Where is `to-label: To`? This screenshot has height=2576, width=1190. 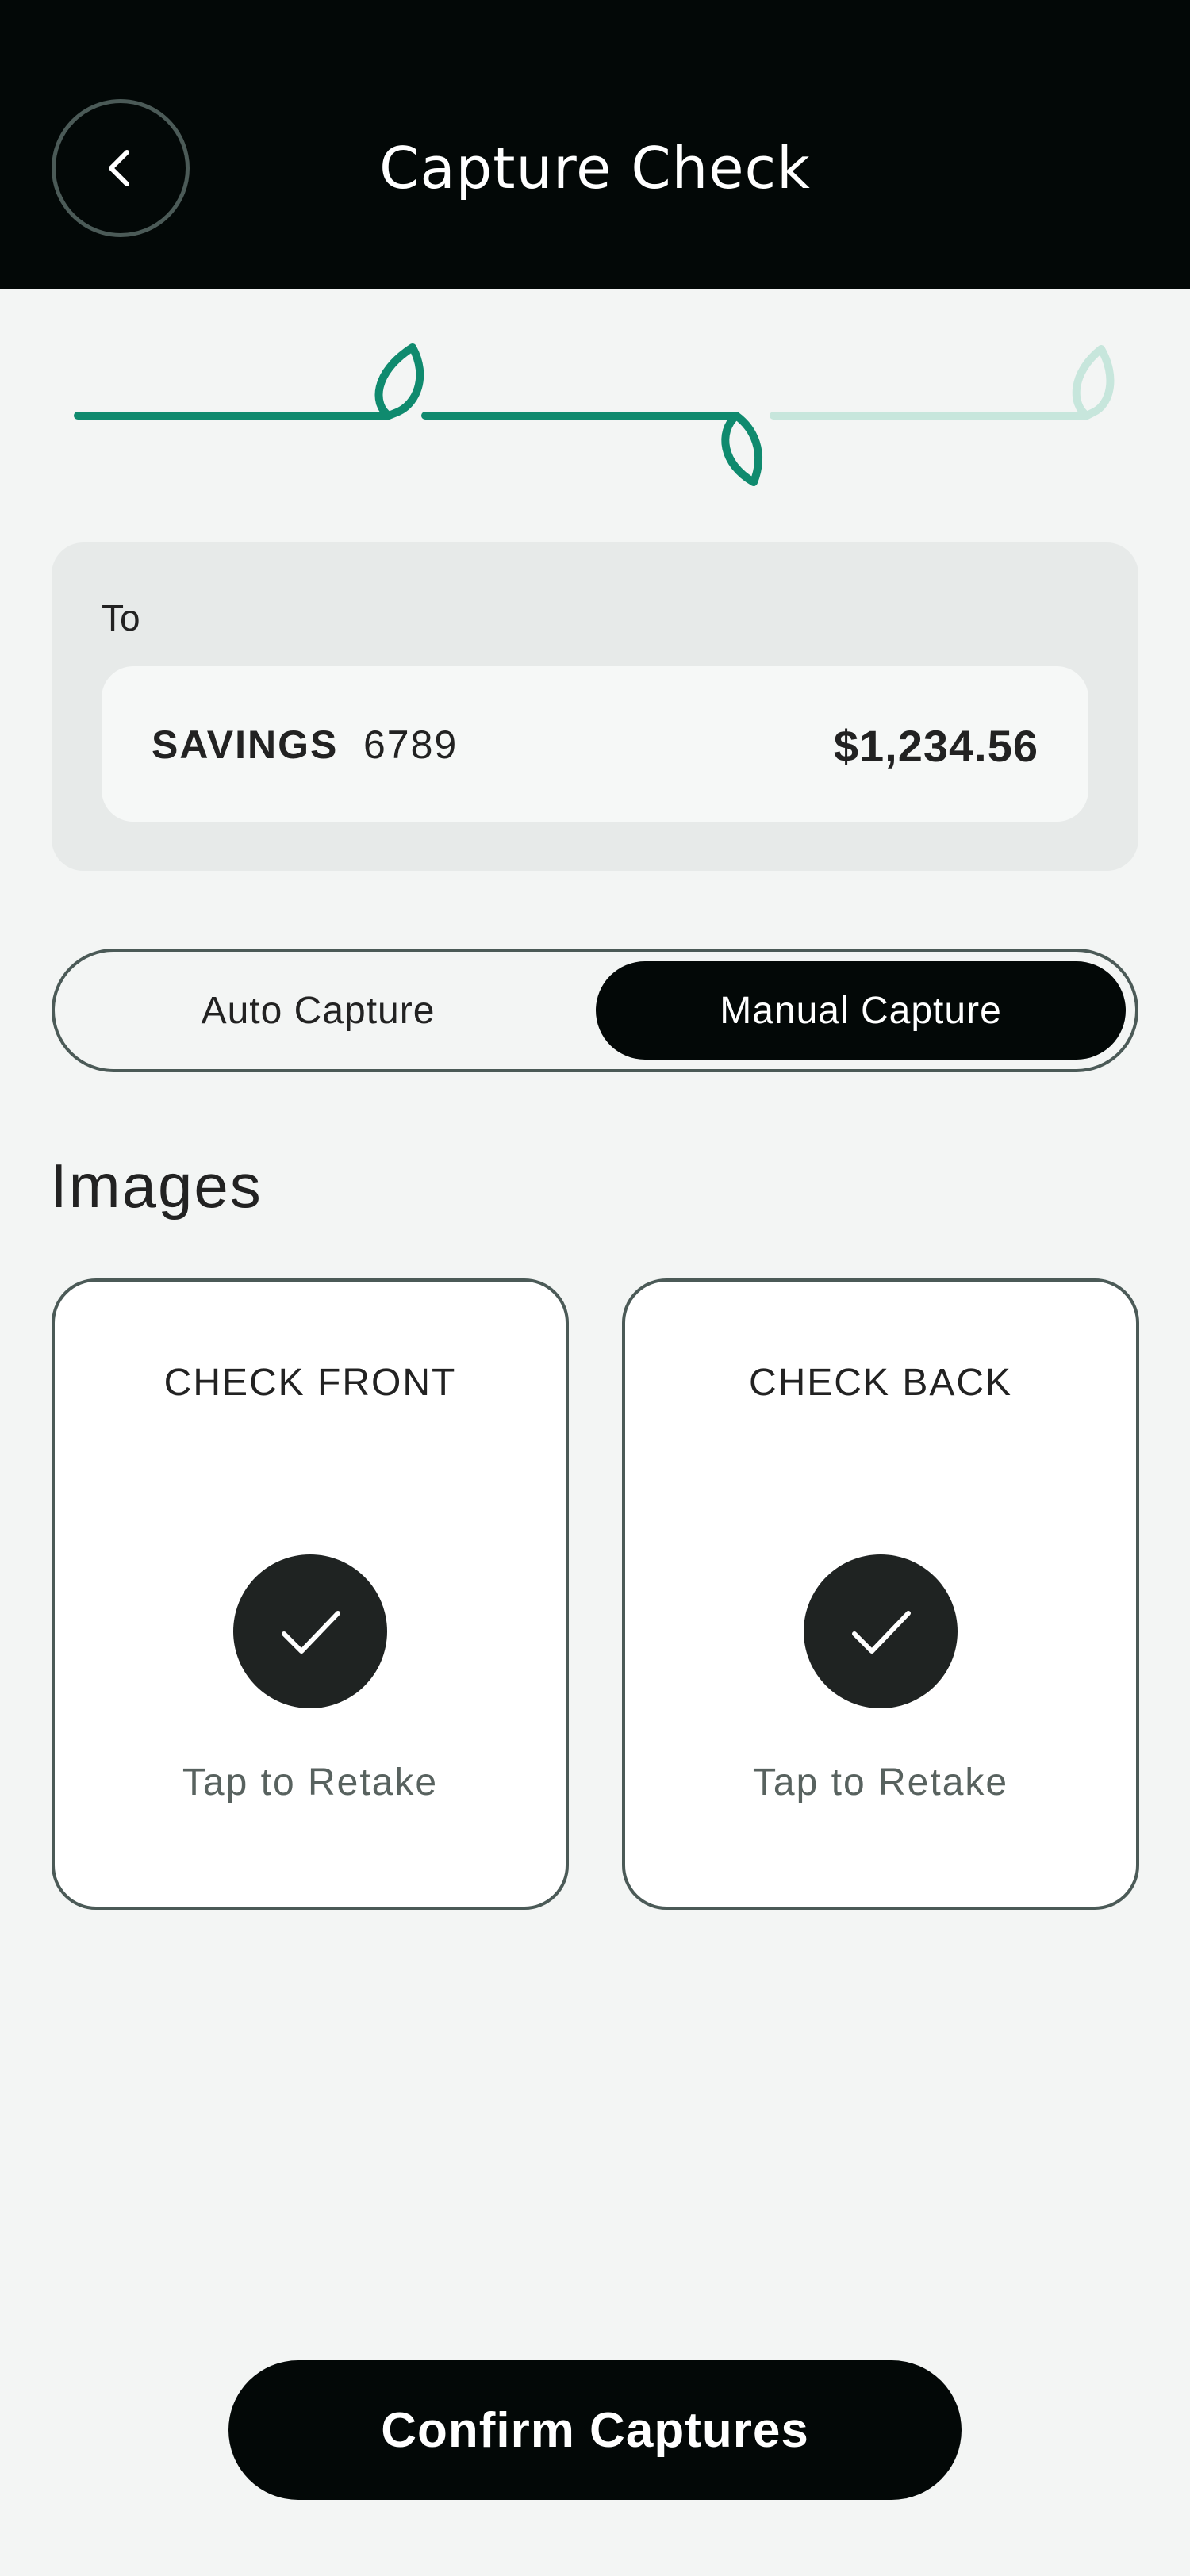
to-label: To is located at coordinates (121, 617).